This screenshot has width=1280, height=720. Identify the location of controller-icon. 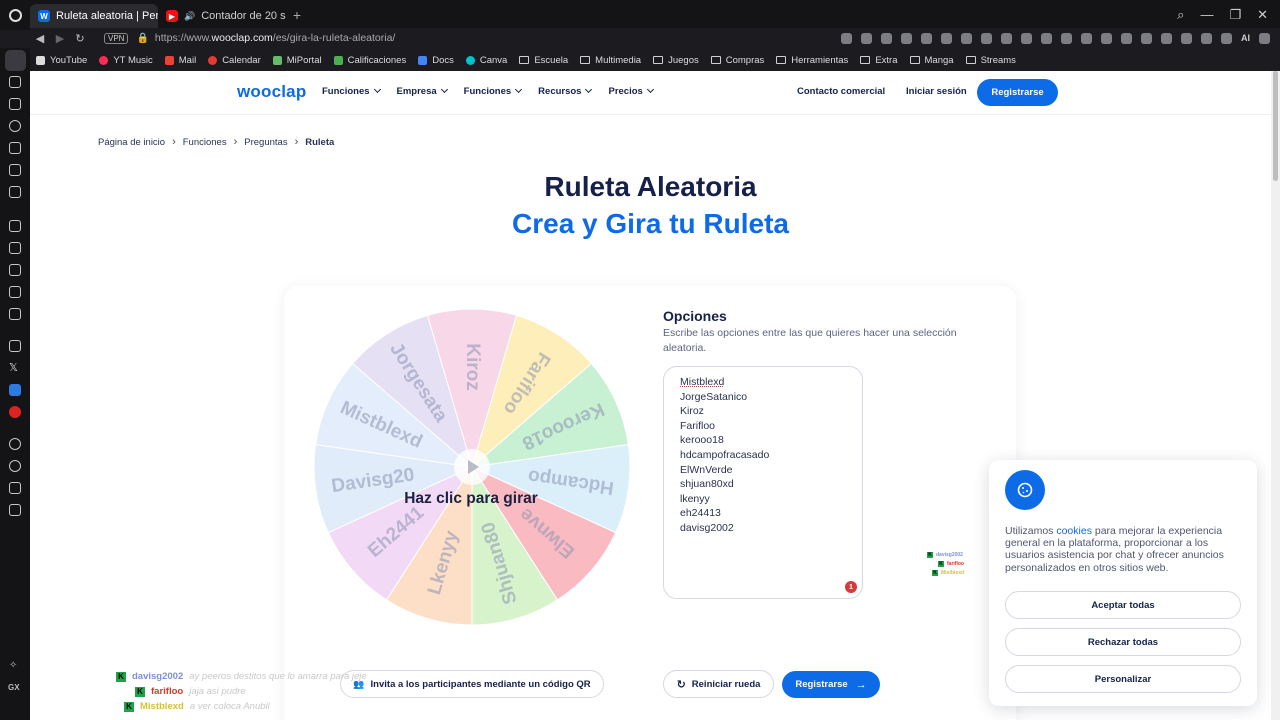
(15, 226).